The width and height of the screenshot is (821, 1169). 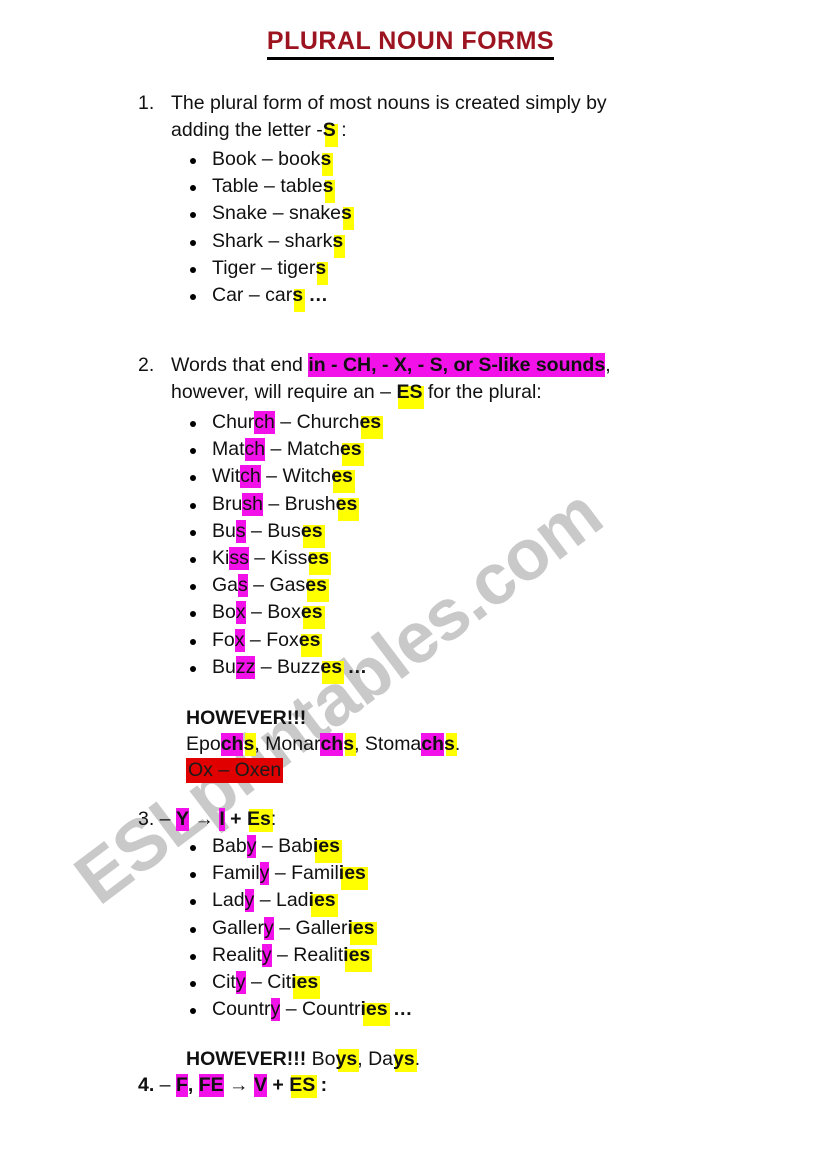 I want to click on list-item: Bru sh – Brush es, so click(x=281, y=506).